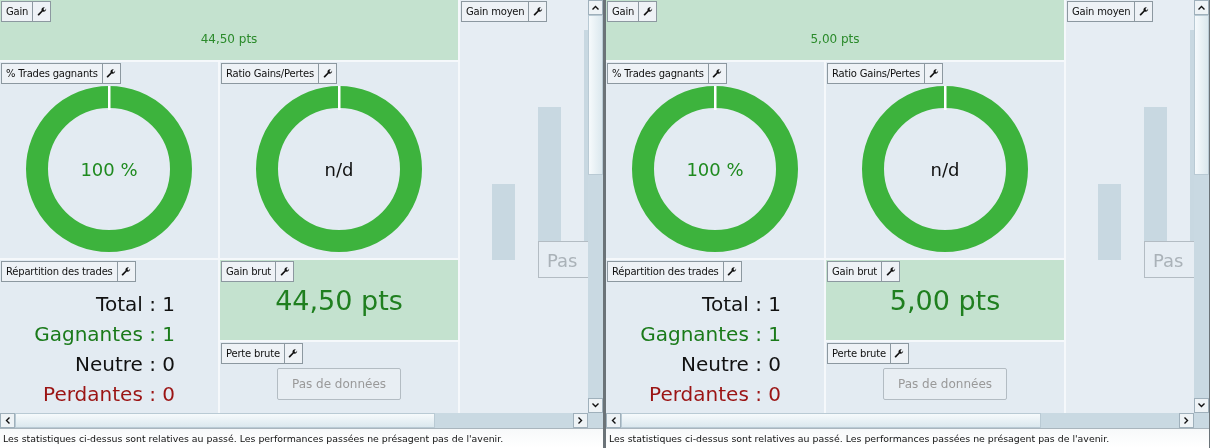 The height and width of the screenshot is (448, 1210). I want to click on gain-value: 44,50 pts, so click(229, 39).